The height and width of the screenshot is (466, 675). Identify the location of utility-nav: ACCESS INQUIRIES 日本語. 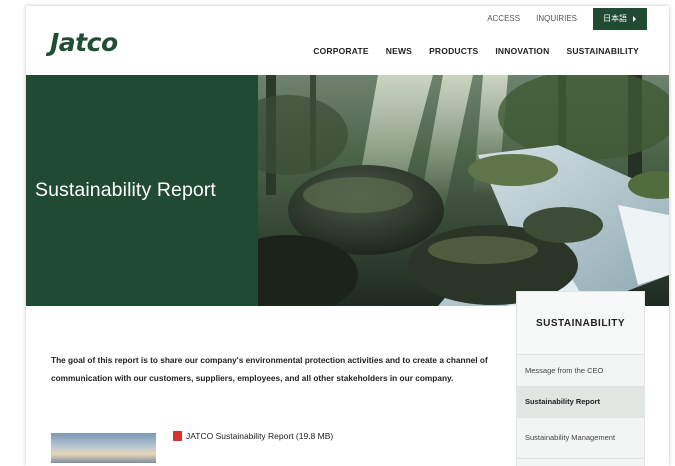
(567, 19).